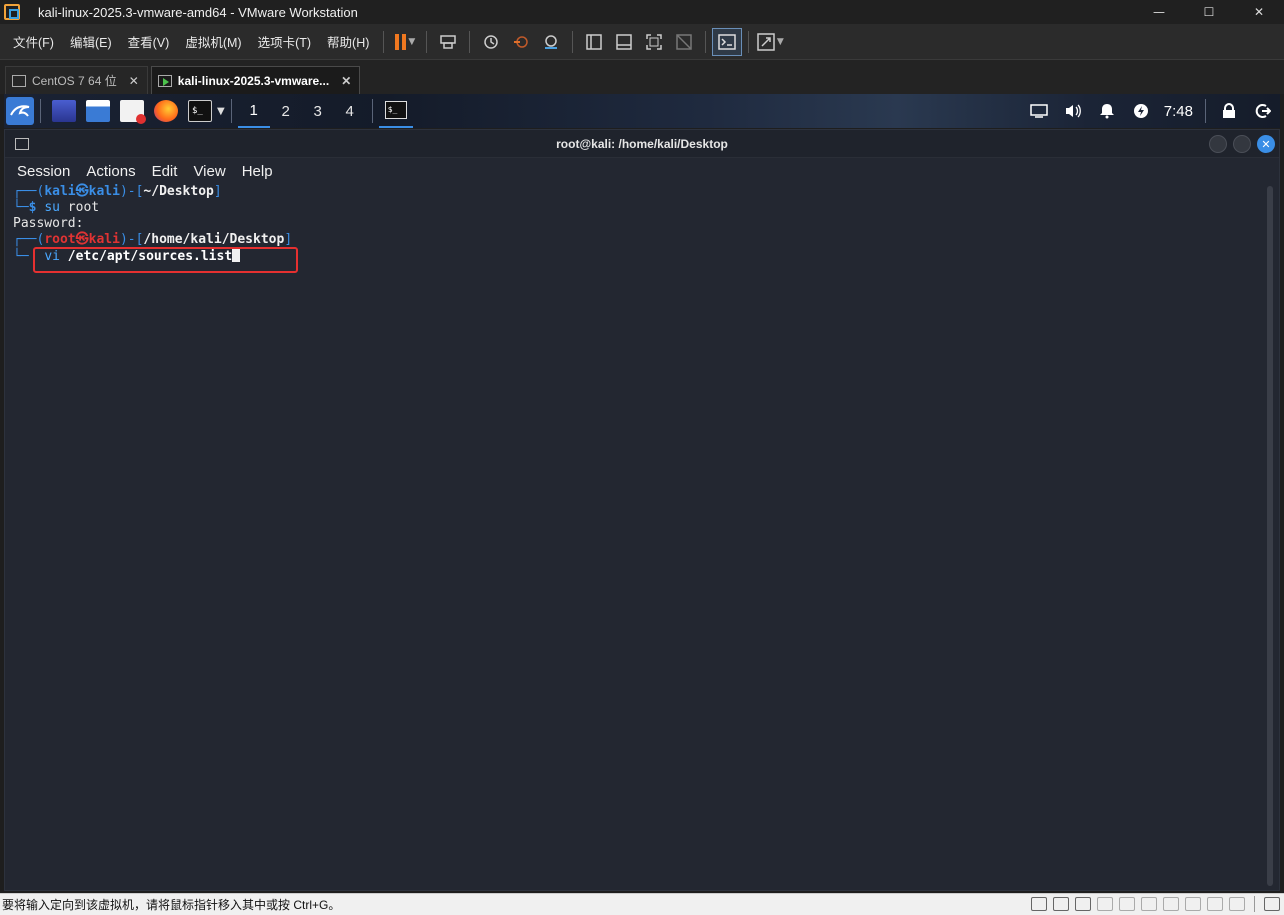 Image resolution: width=1284 pixels, height=915 pixels. I want to click on terminal-maximize-button, so click(1242, 144).